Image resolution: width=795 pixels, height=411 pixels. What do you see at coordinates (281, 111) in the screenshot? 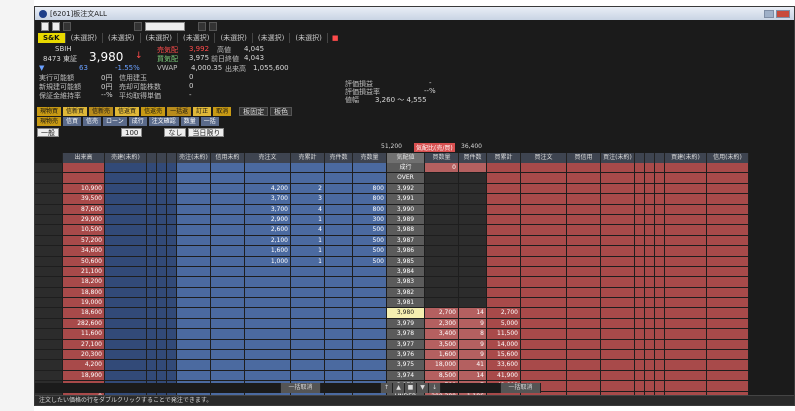
I see `board-color-checkbox: 板色` at bounding box center [281, 111].